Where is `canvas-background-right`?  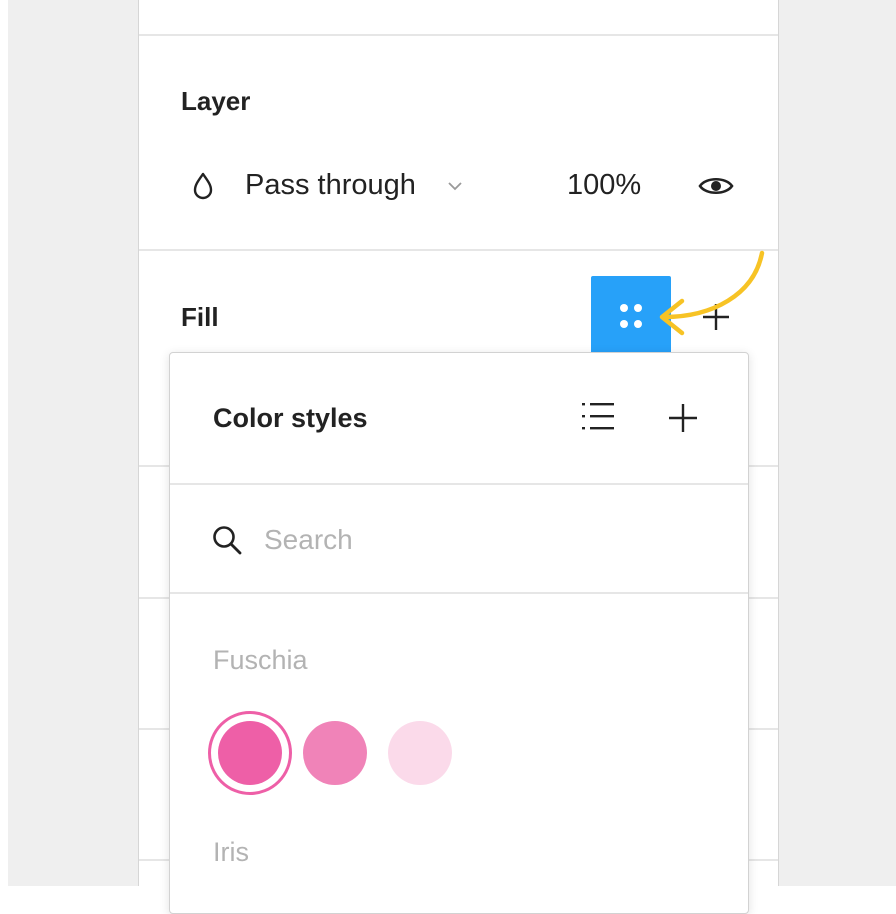
canvas-background-right is located at coordinates (837, 443).